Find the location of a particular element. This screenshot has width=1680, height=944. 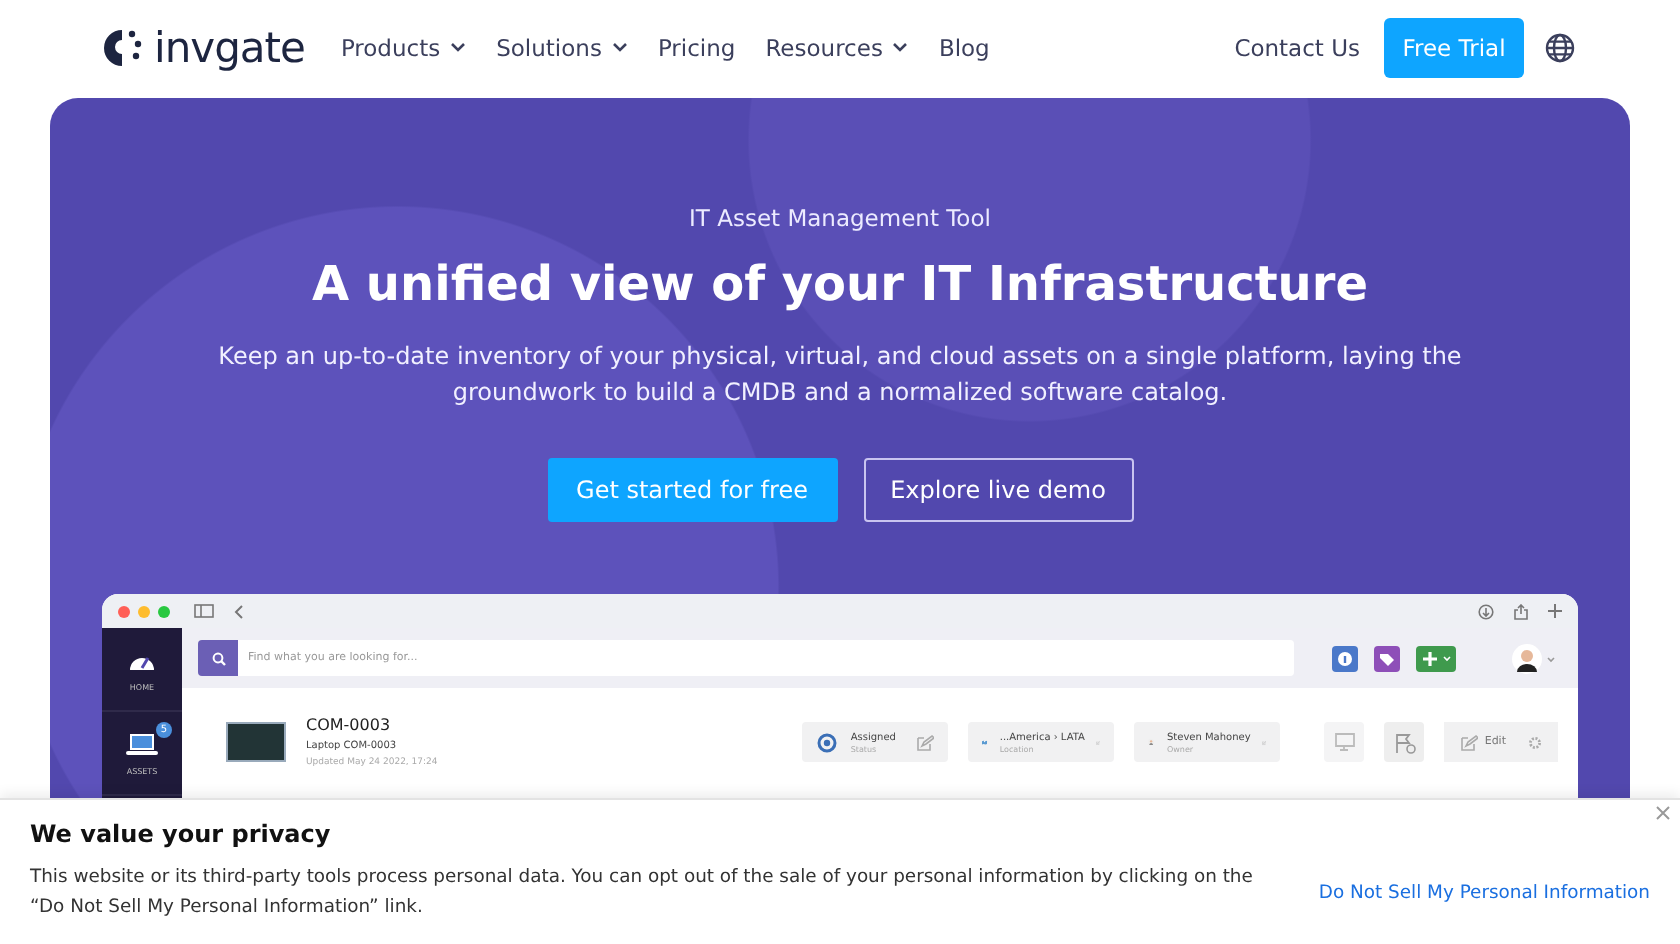

info-icon is located at coordinates (1345, 658).